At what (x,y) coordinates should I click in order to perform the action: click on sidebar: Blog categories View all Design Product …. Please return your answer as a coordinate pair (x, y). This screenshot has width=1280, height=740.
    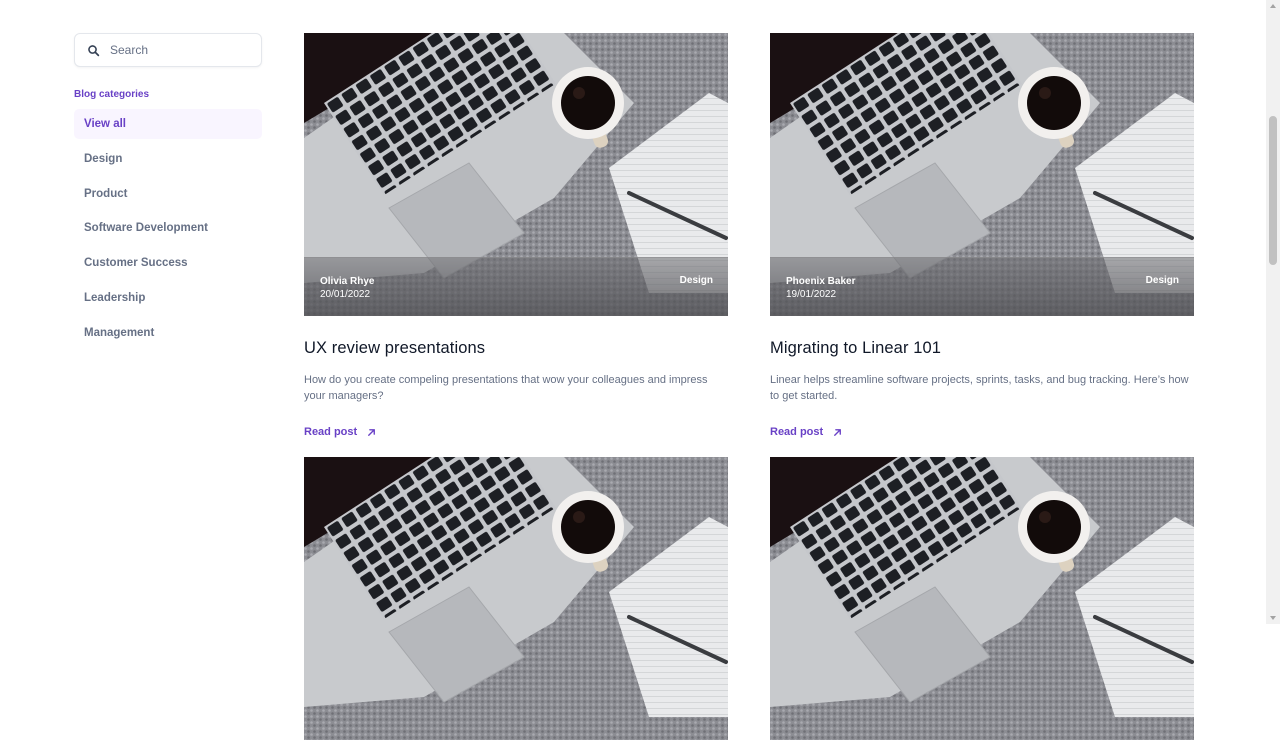
    Looking at the image, I should click on (168, 193).